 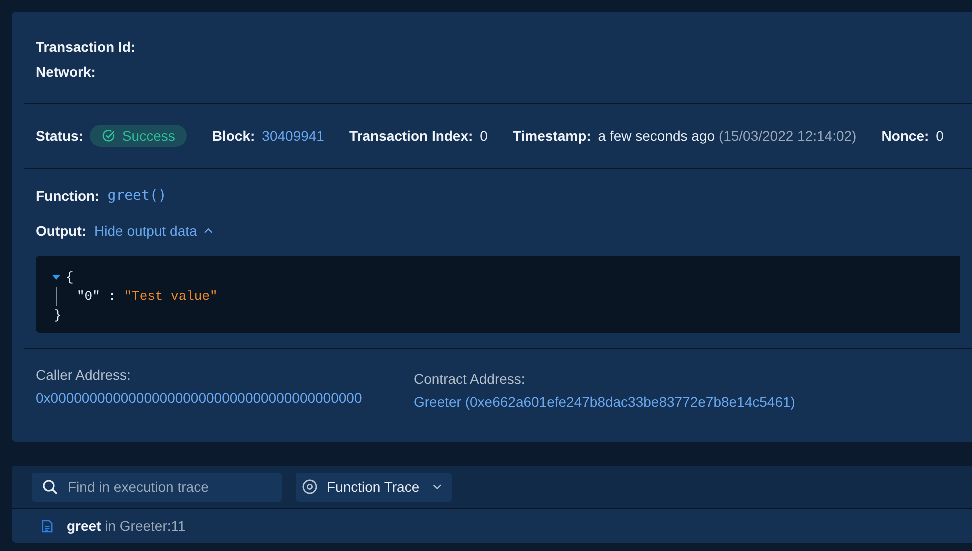 What do you see at coordinates (552, 136) in the screenshot?
I see `field-label: Timestamp:` at bounding box center [552, 136].